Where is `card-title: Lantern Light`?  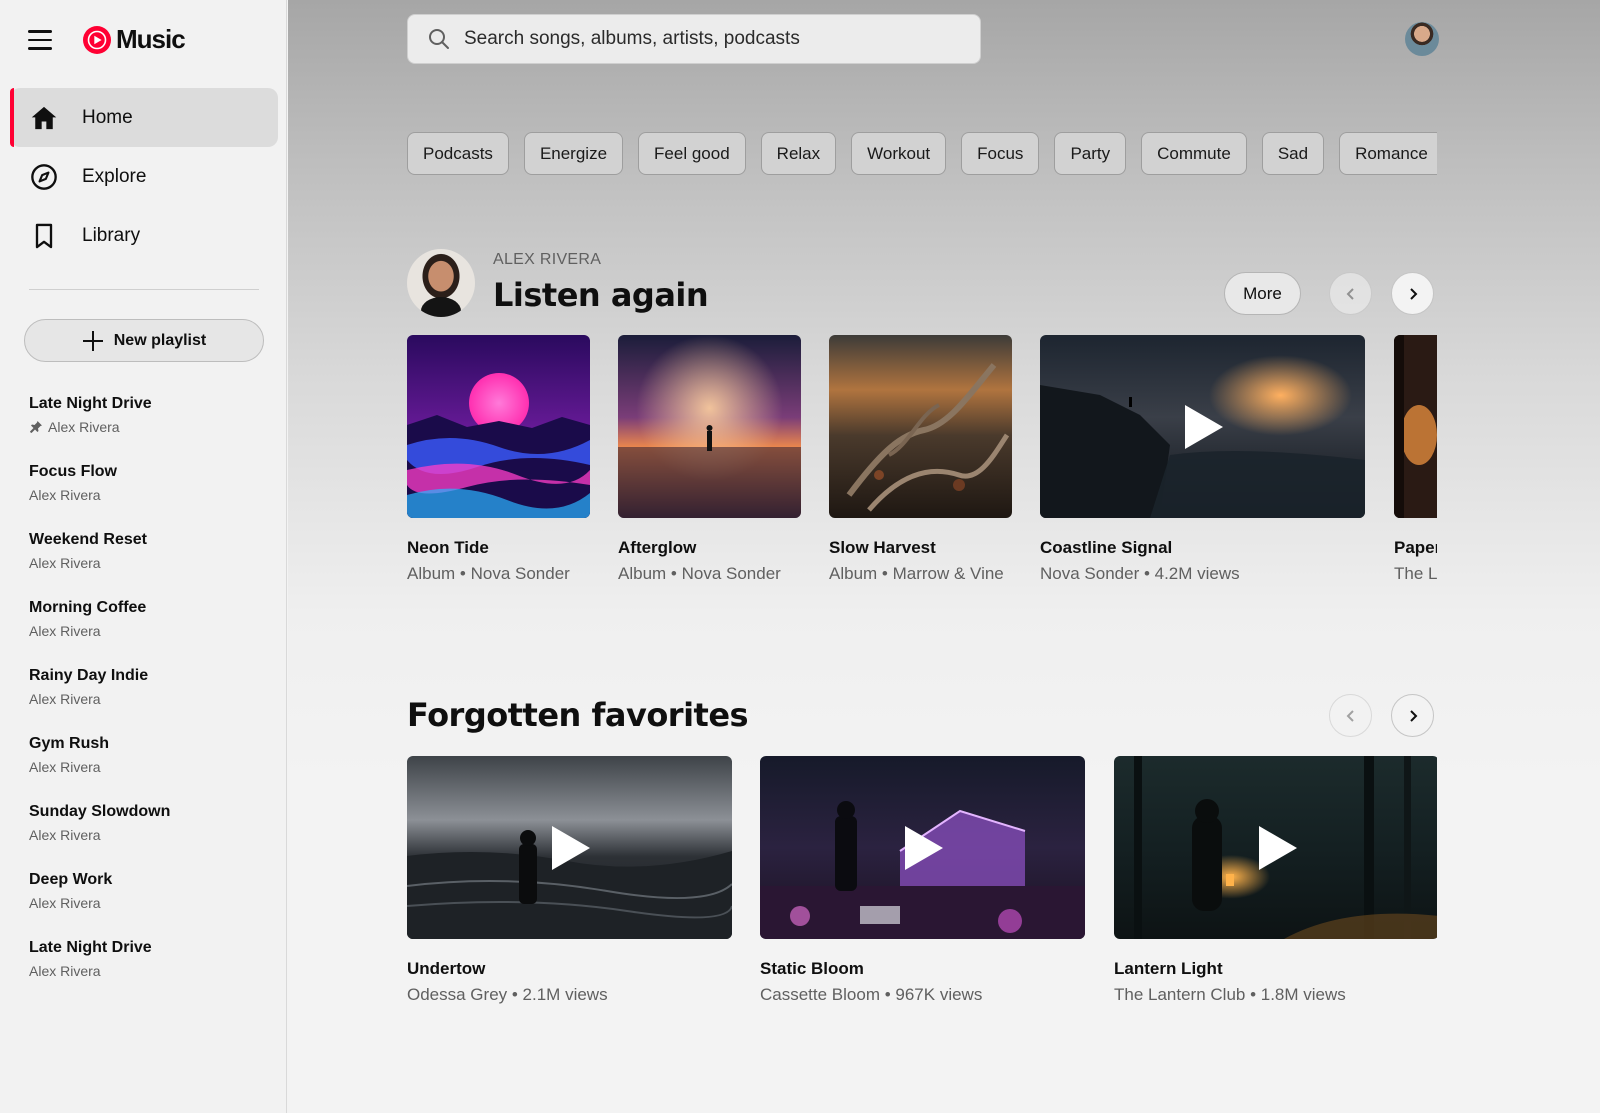
card-title: Lantern Light is located at coordinates (1168, 968).